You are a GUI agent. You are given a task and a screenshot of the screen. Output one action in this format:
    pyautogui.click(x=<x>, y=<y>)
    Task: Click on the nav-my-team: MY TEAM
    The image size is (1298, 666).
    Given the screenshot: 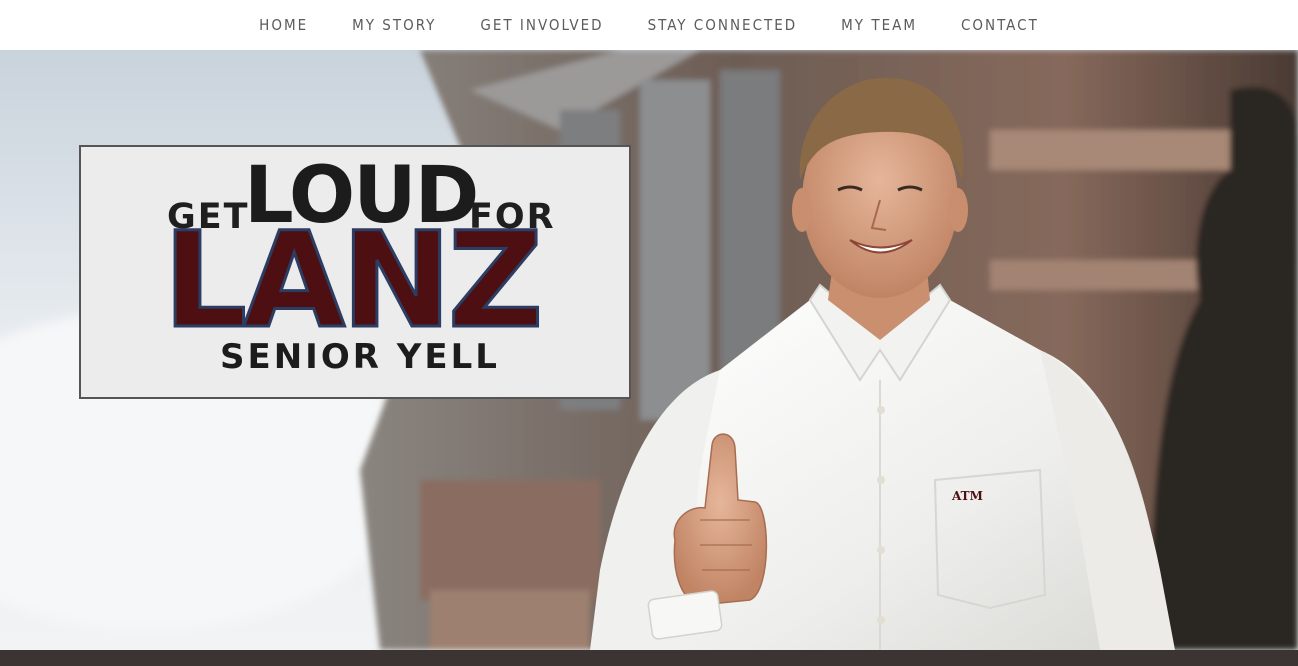 What is the action you would take?
    pyautogui.click(x=879, y=25)
    